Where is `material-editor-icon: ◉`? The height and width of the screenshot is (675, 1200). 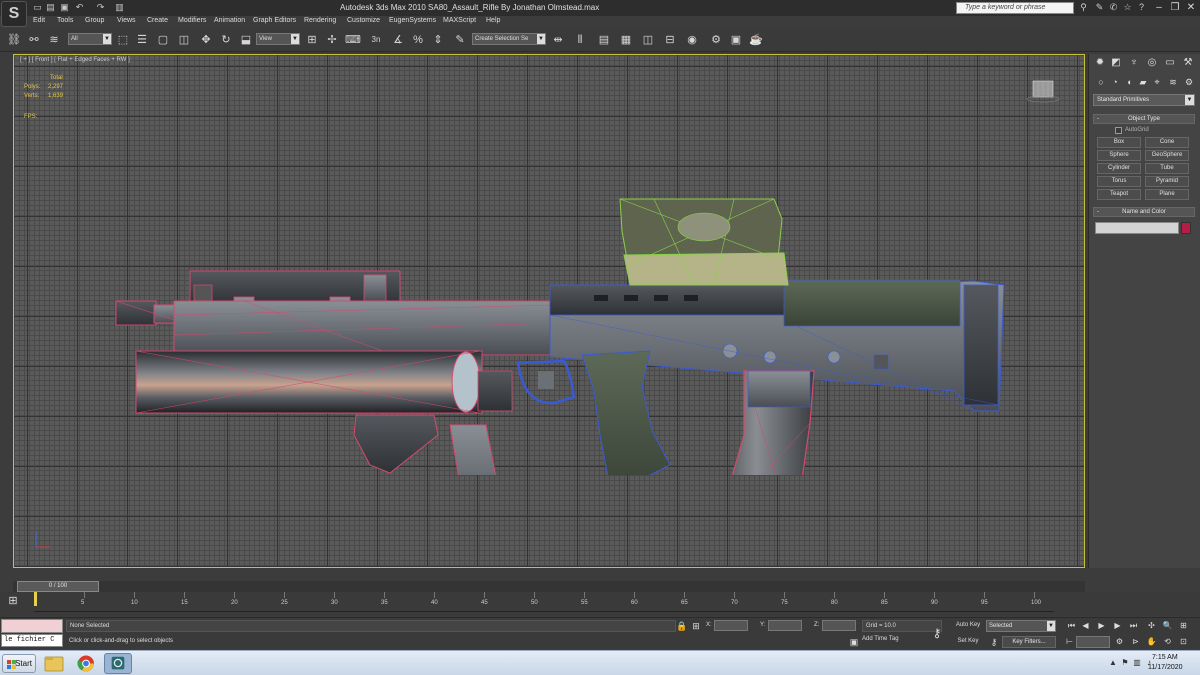
material-editor-icon: ◉ is located at coordinates (692, 40).